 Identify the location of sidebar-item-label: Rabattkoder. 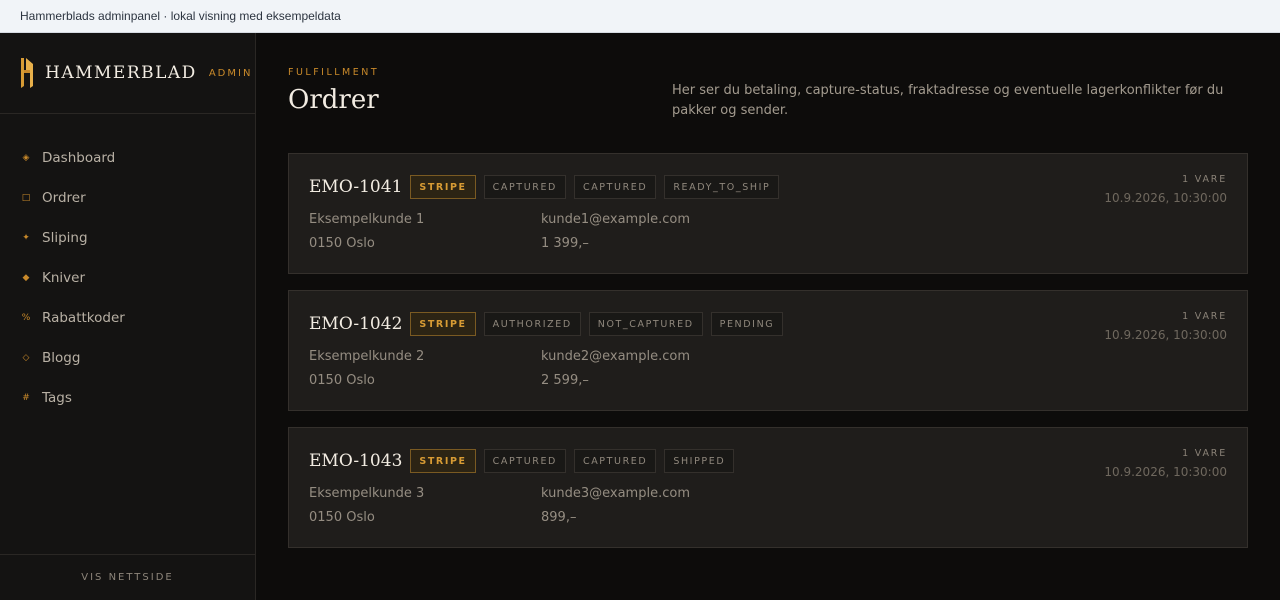
(83, 318).